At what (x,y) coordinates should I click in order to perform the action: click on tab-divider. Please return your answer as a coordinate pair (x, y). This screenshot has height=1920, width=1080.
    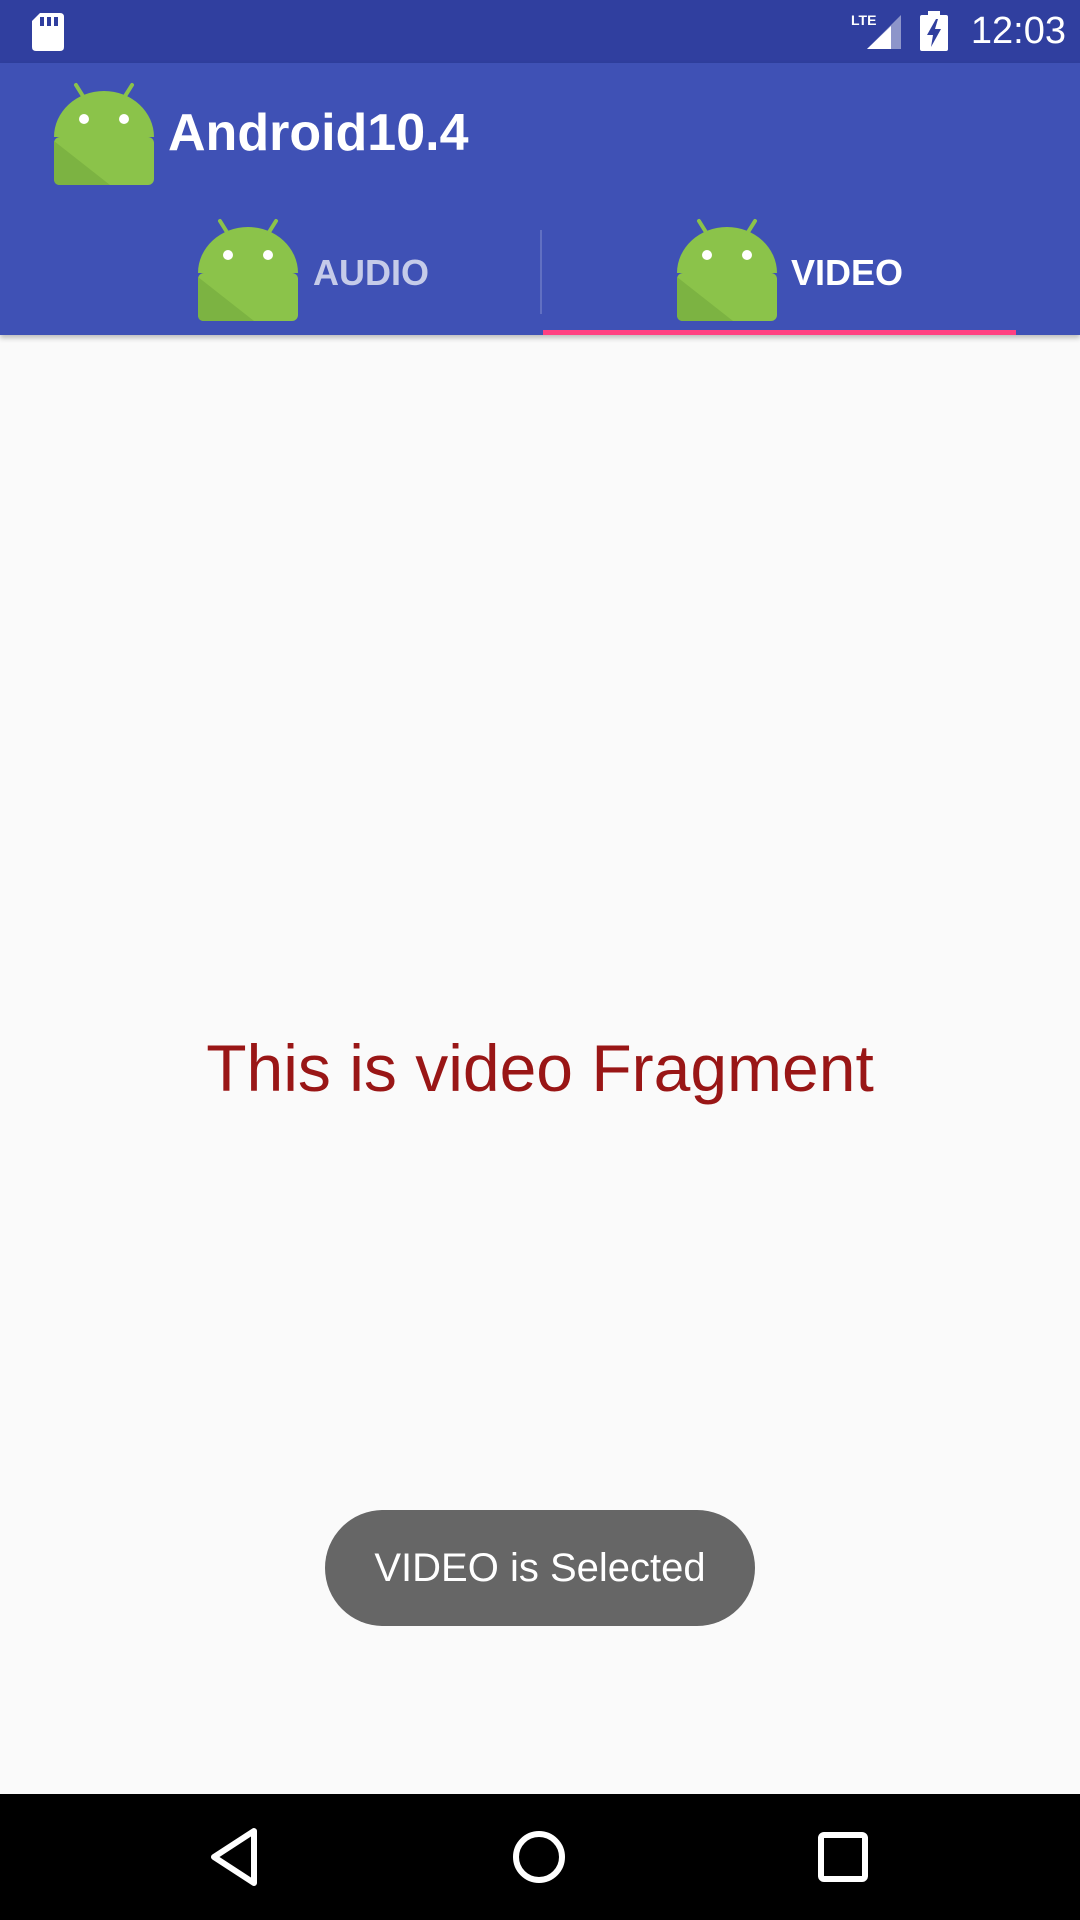
    Looking at the image, I should click on (541, 272).